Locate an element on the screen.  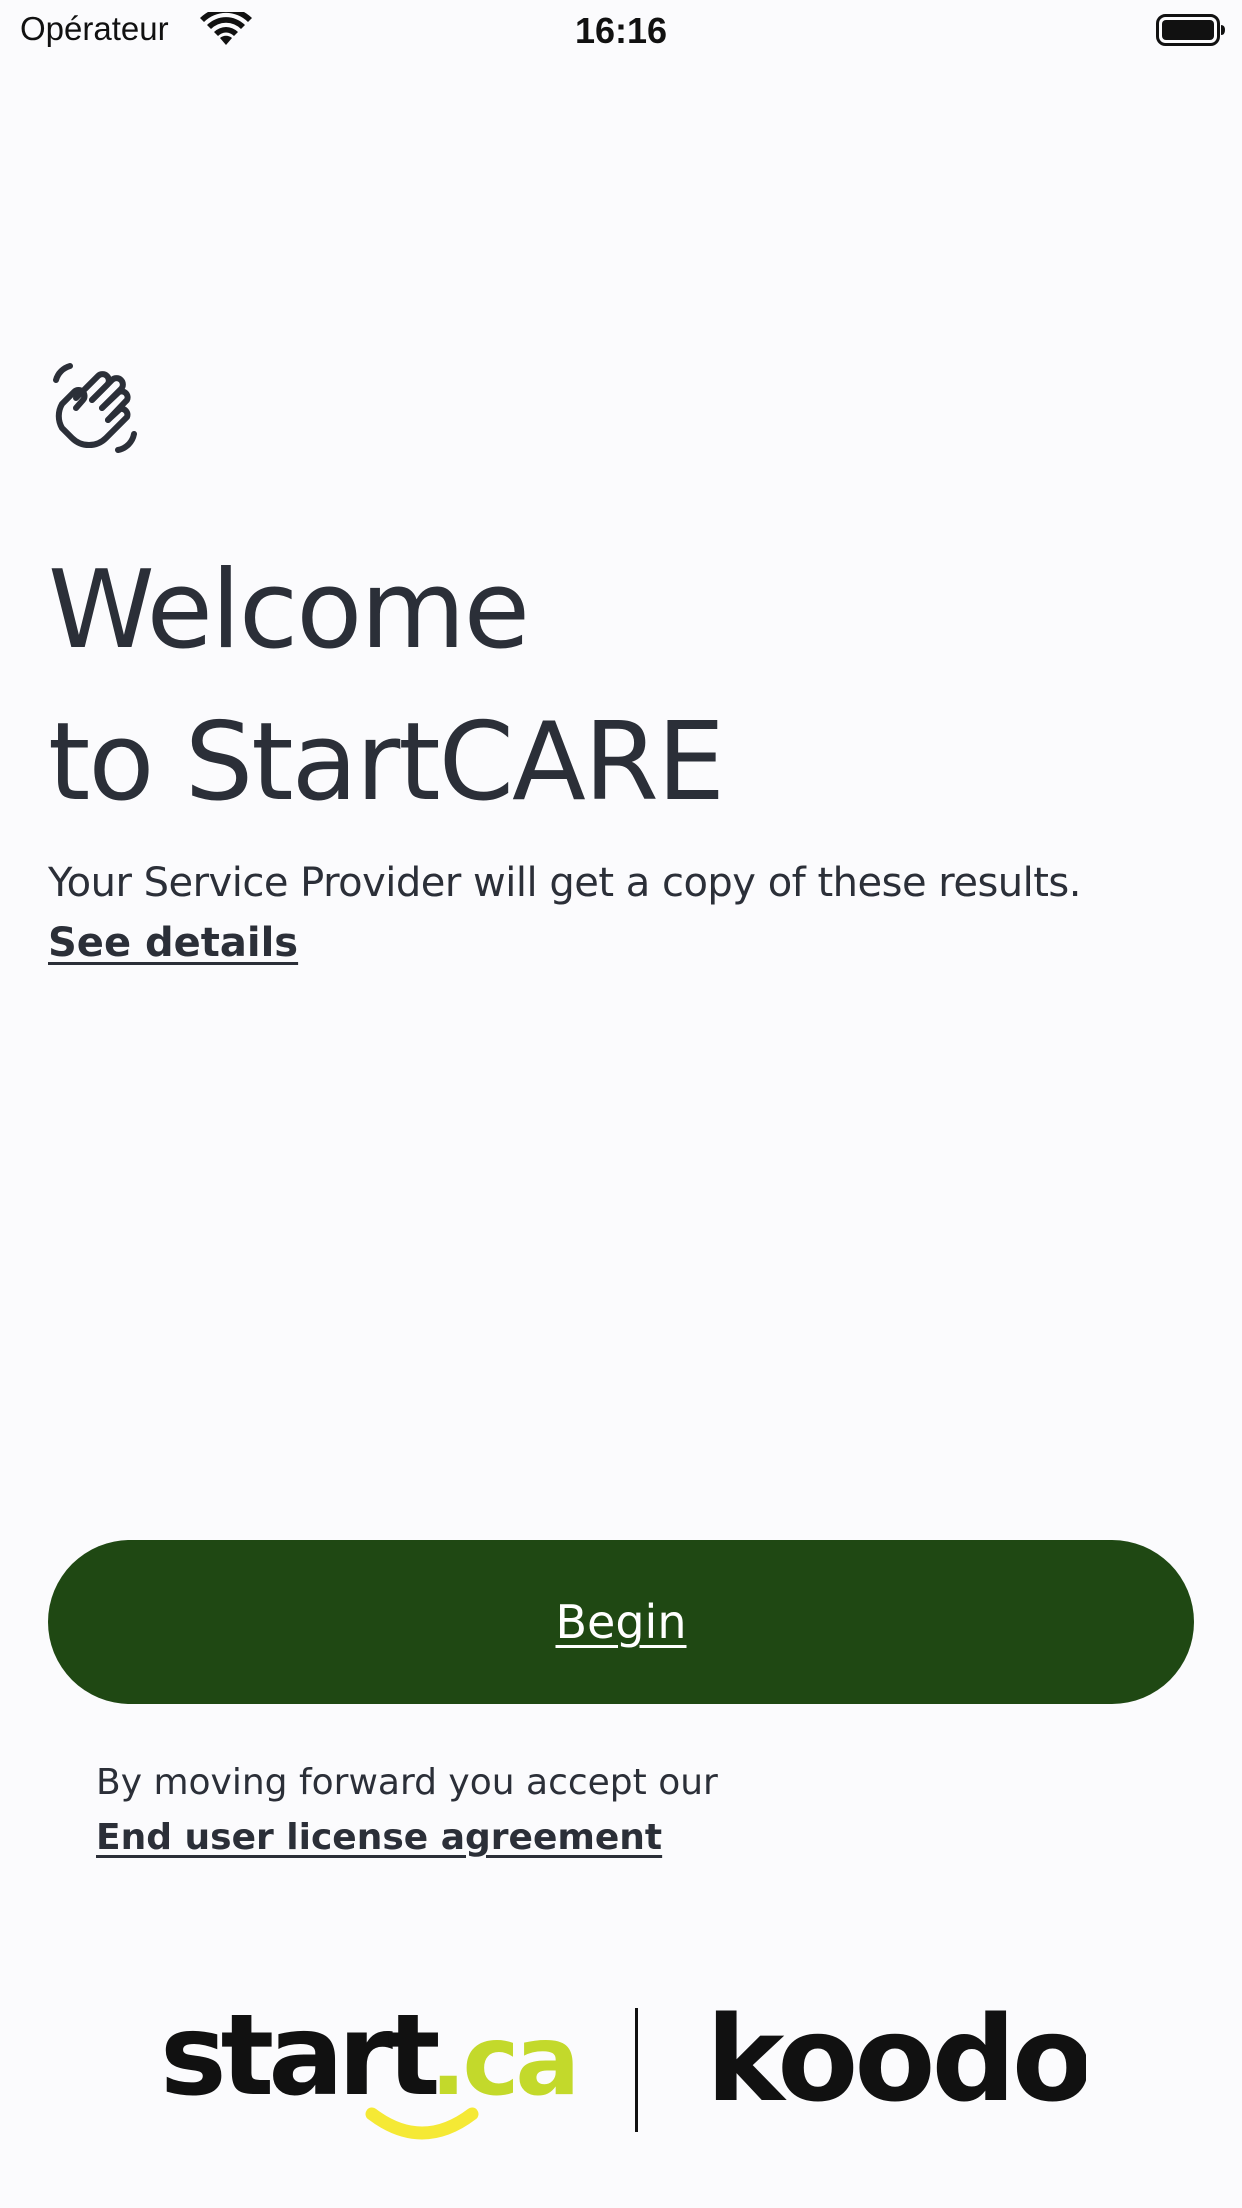
logo-divider is located at coordinates (636, 2070).